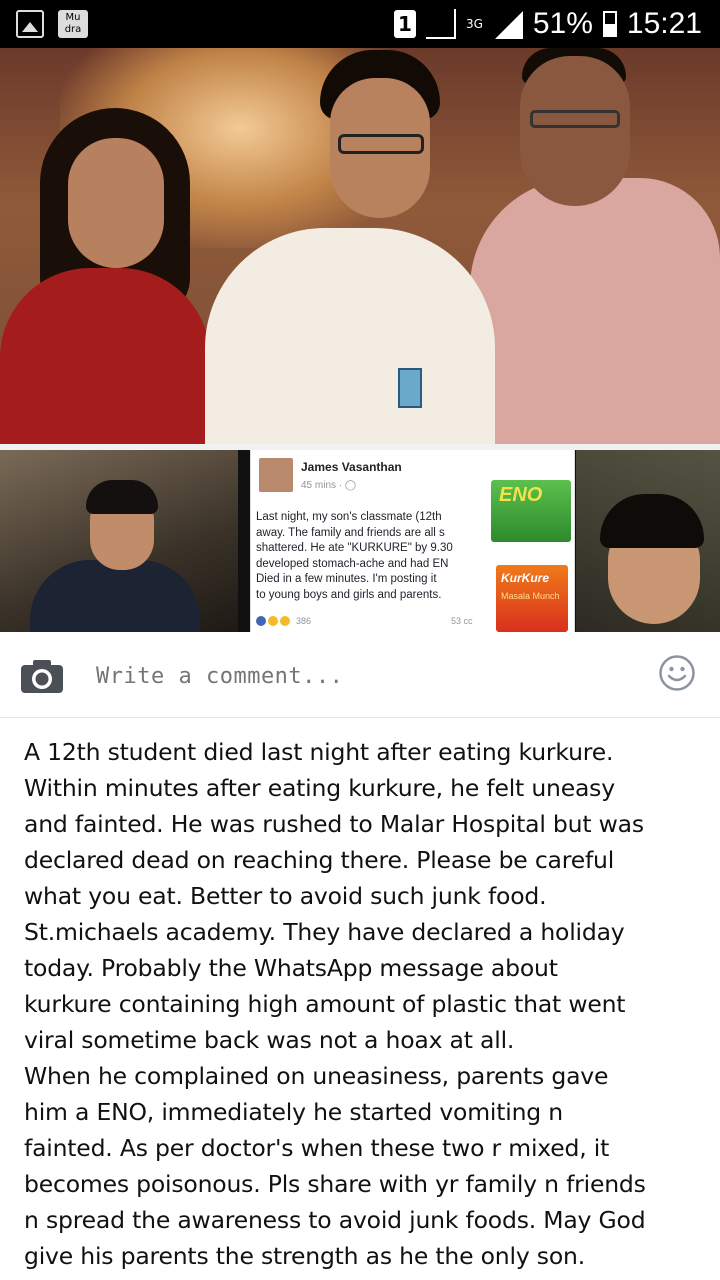  Describe the element at coordinates (652, 521) in the screenshot. I see `boy-right-hair` at that location.